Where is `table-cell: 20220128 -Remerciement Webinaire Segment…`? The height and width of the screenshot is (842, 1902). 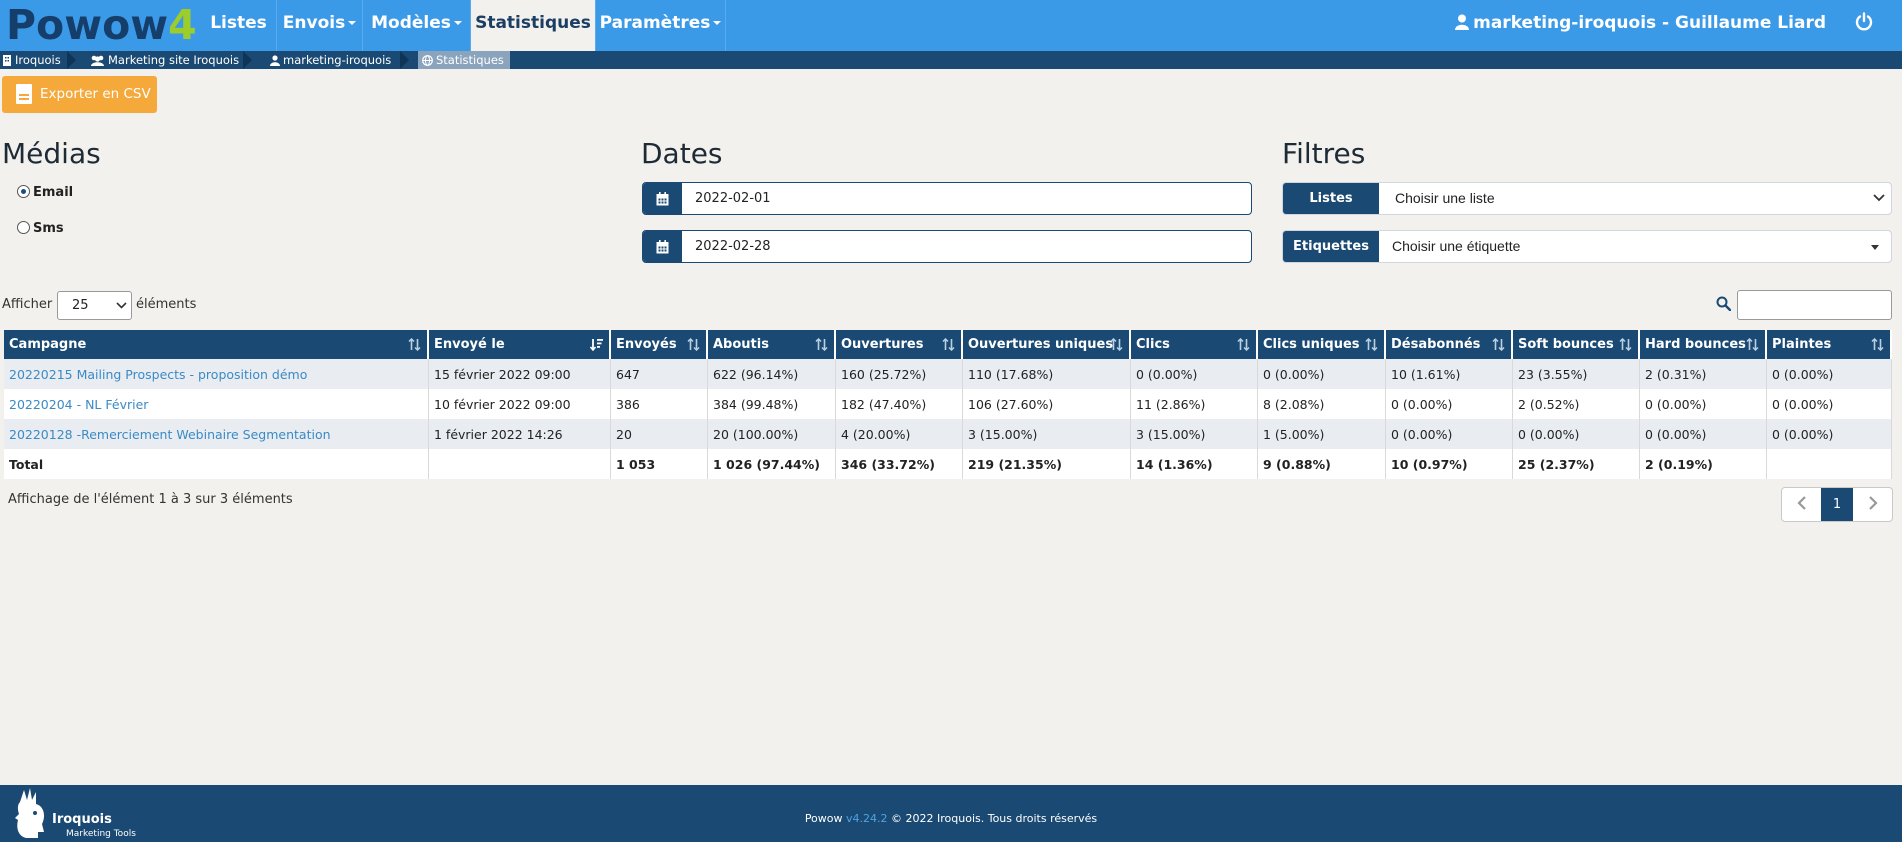 table-cell: 20220128 -Remerciement Webinaire Segment… is located at coordinates (216, 434).